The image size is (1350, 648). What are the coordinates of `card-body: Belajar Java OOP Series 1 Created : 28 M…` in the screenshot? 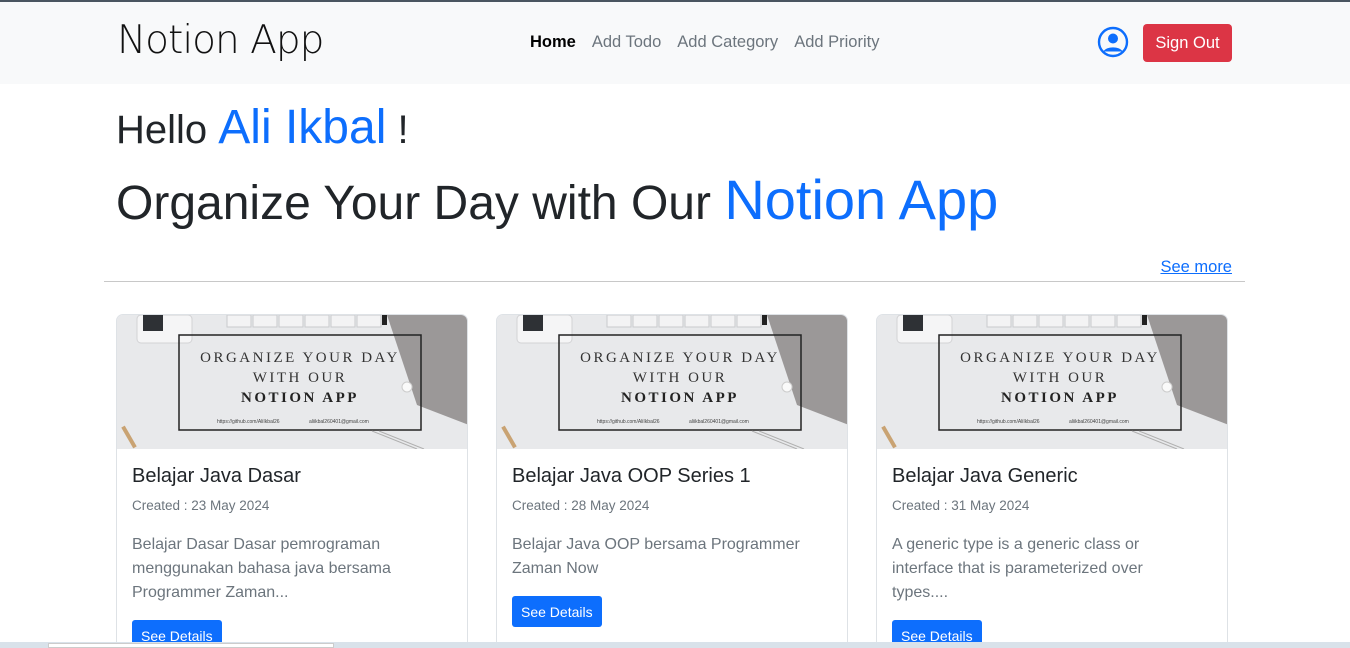 It's located at (672, 545).